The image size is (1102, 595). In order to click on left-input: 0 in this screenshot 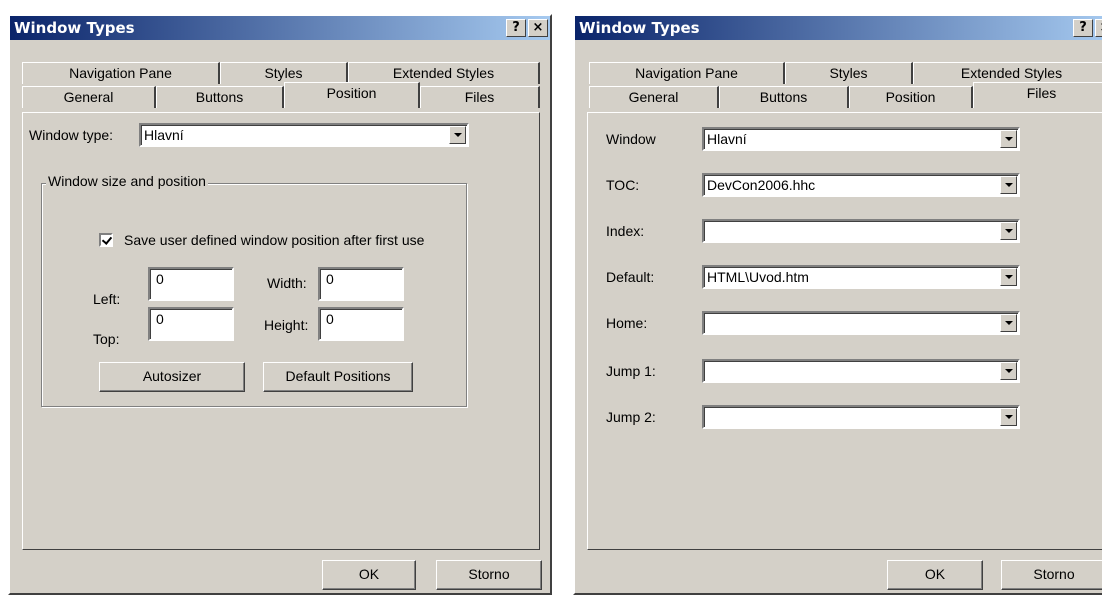, I will do `click(191, 284)`.